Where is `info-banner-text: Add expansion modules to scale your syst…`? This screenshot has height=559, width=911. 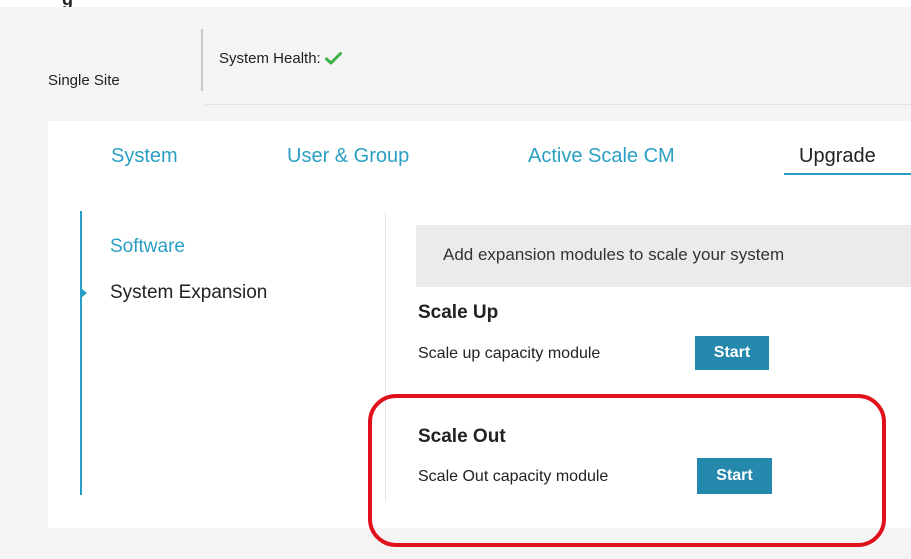 info-banner-text: Add expansion modules to scale your syst… is located at coordinates (614, 254).